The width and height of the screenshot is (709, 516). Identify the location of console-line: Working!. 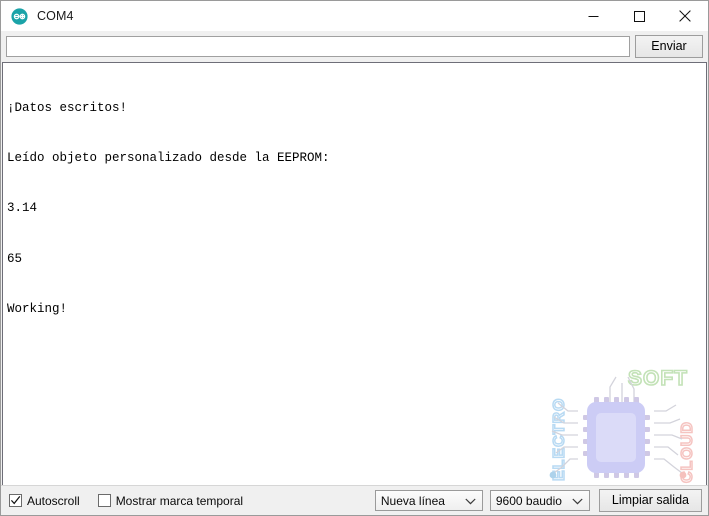
(37, 309).